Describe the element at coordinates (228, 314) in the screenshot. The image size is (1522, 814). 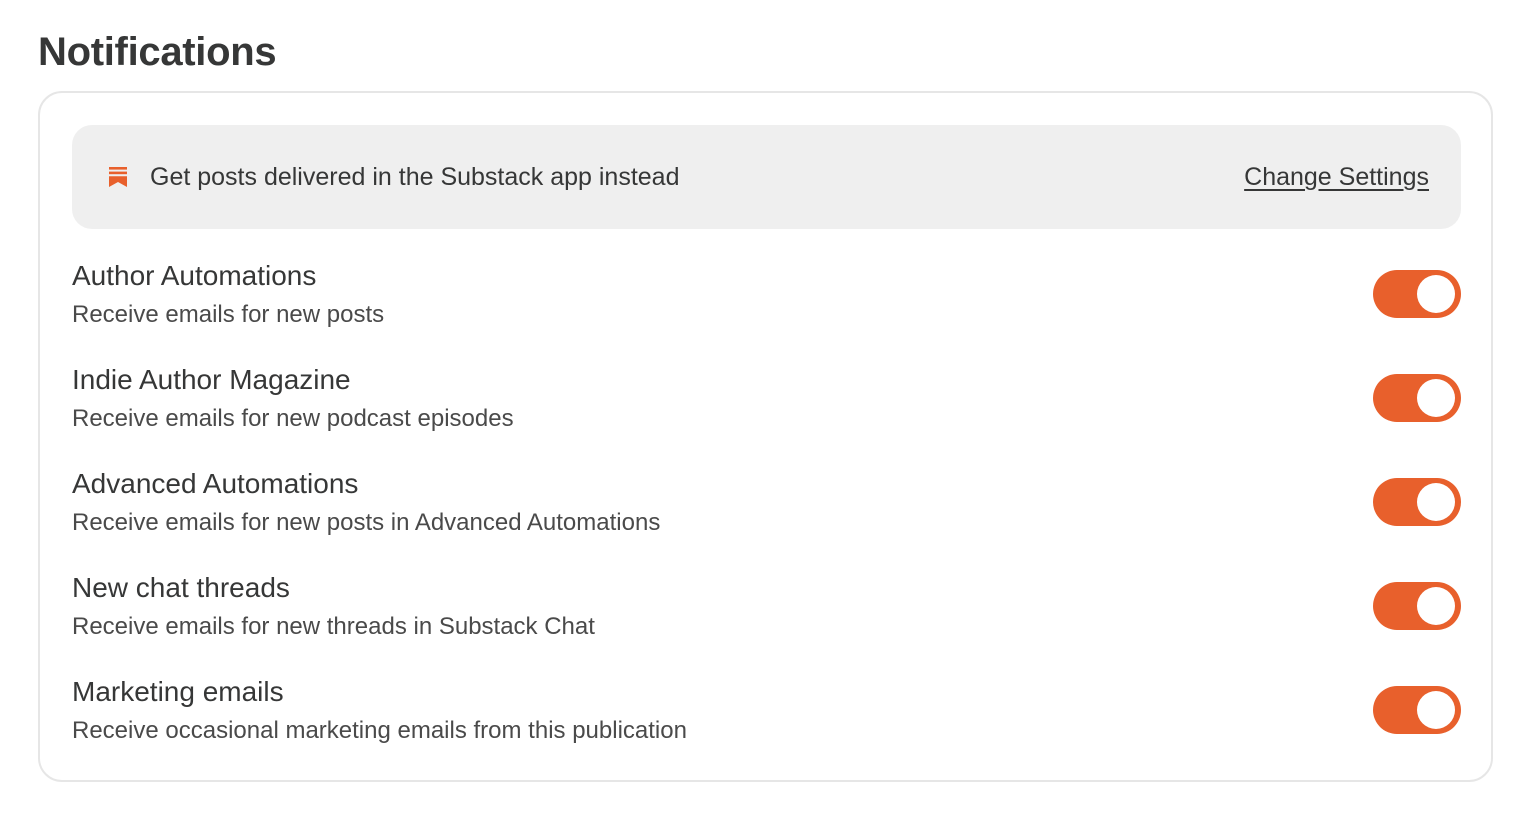
I see `setting-description: Receive emails for new posts` at that location.